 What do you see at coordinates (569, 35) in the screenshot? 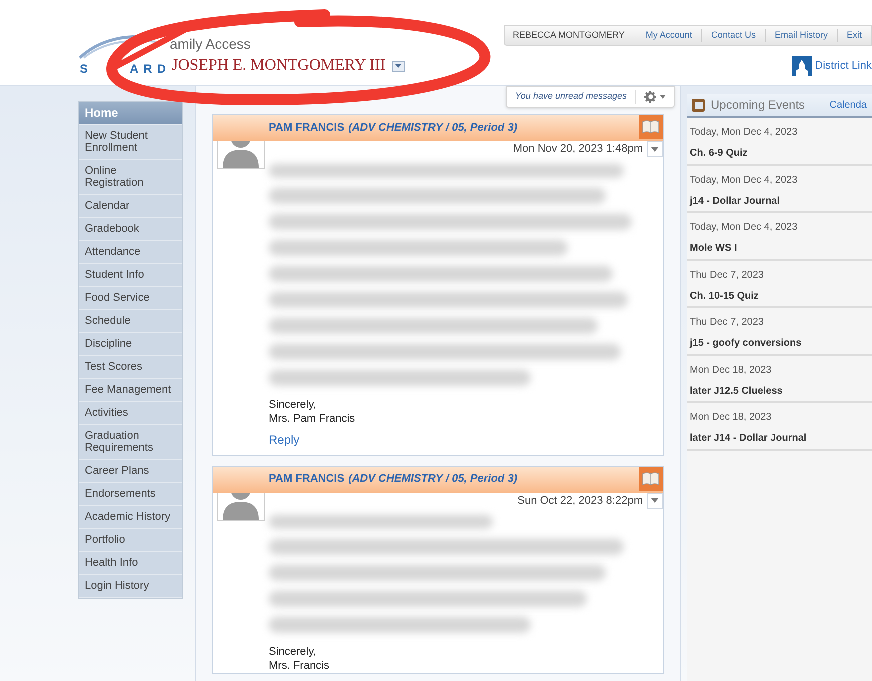
I see `user-name: REBECCA MONTGOMERY` at bounding box center [569, 35].